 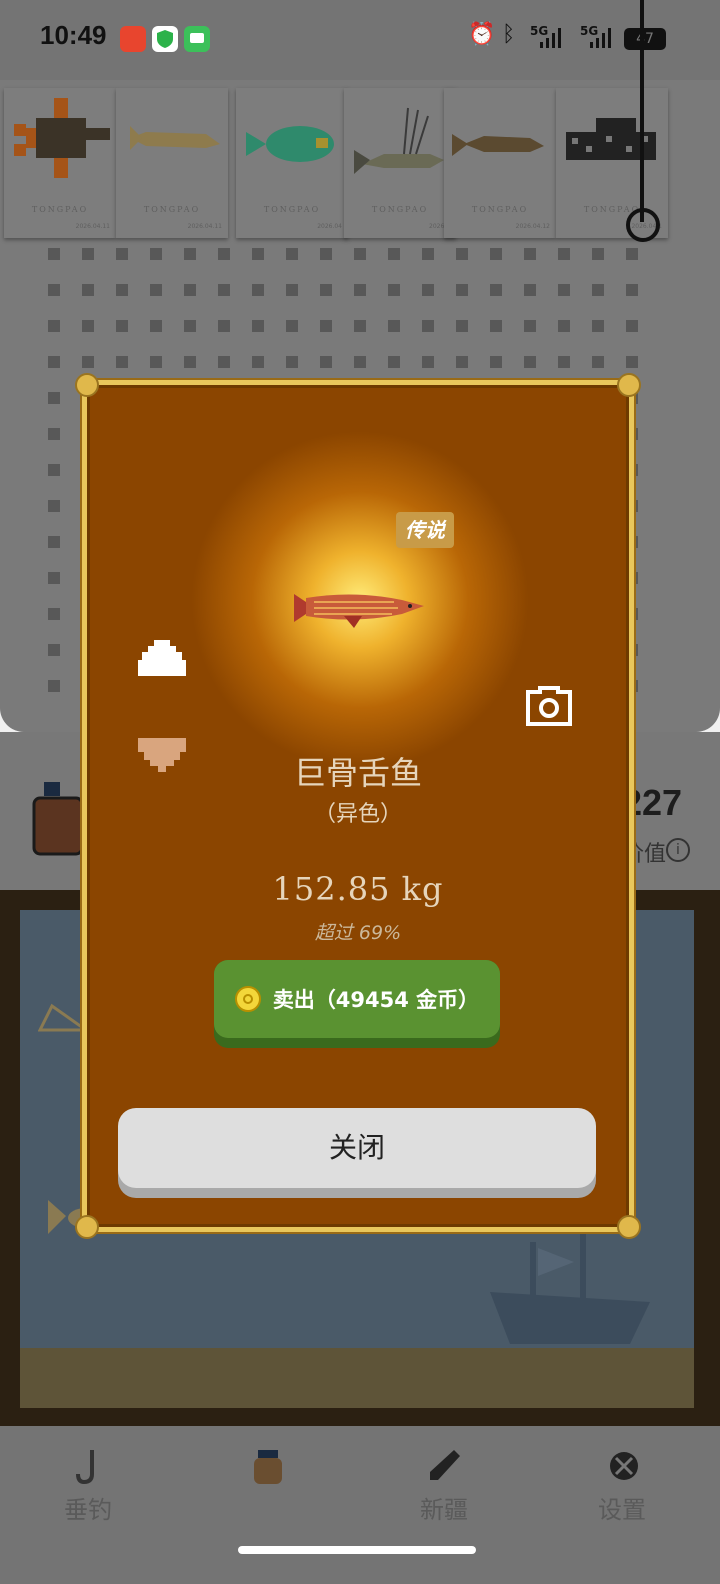 I want to click on card-date: 2026.04.12, so click(x=532, y=226).